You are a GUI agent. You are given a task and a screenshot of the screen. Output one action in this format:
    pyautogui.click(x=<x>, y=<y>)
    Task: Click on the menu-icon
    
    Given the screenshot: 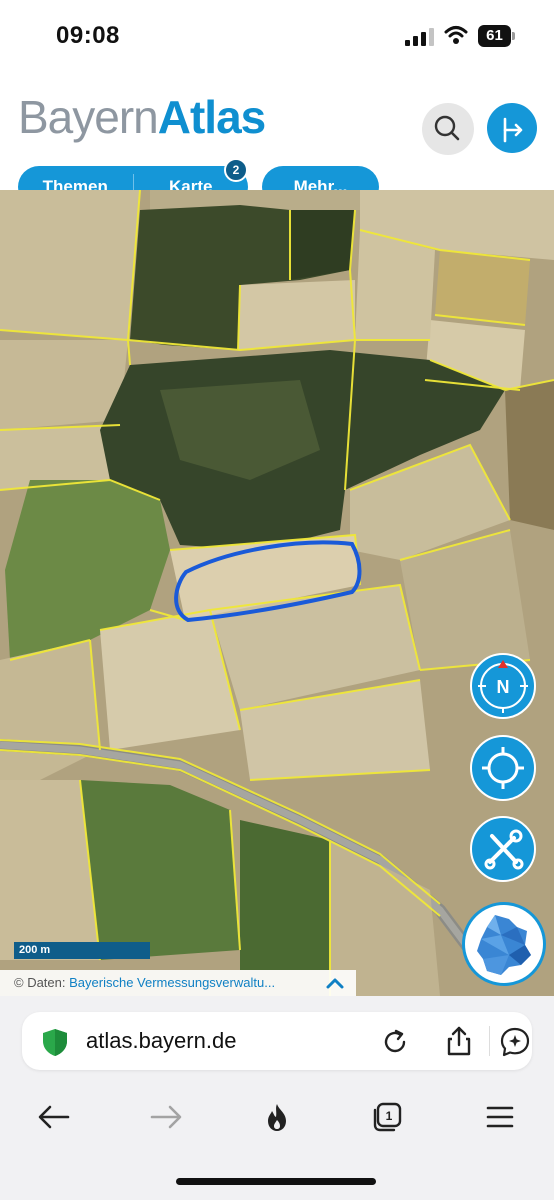 What is the action you would take?
    pyautogui.click(x=500, y=1117)
    